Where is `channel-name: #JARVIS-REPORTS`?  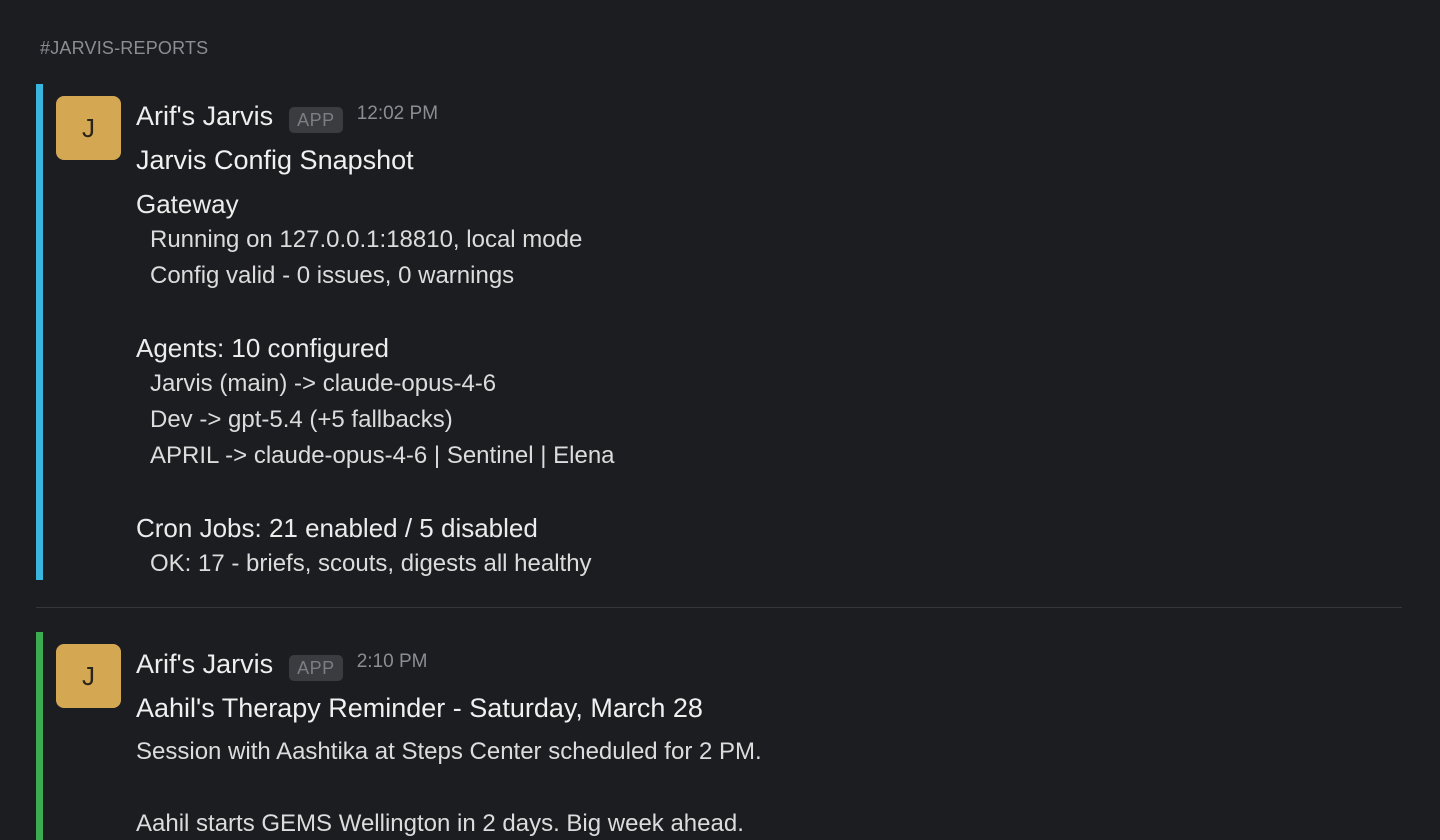 channel-name: #JARVIS-REPORTS is located at coordinates (124, 48).